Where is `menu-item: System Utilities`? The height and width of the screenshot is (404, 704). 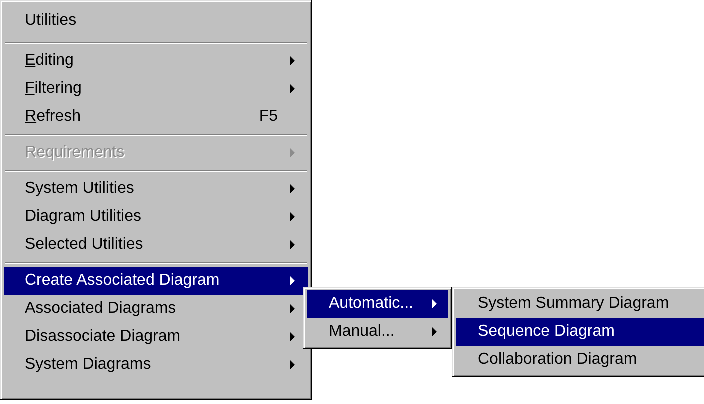
menu-item: System Utilities is located at coordinates (156, 189).